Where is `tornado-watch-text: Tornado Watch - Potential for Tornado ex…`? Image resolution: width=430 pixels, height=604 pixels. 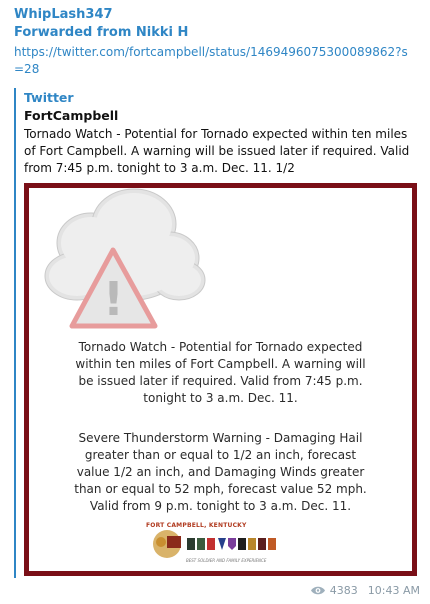 tornado-watch-text: Tornado Watch - Potential for Tornado ex… is located at coordinates (220, 372).